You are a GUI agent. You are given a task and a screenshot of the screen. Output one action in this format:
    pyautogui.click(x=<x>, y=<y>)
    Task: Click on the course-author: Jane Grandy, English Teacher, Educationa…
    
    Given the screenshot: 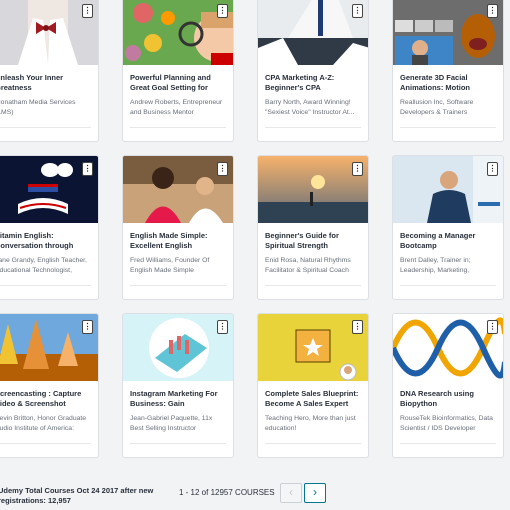 What is the action you would take?
    pyautogui.click(x=43, y=265)
    